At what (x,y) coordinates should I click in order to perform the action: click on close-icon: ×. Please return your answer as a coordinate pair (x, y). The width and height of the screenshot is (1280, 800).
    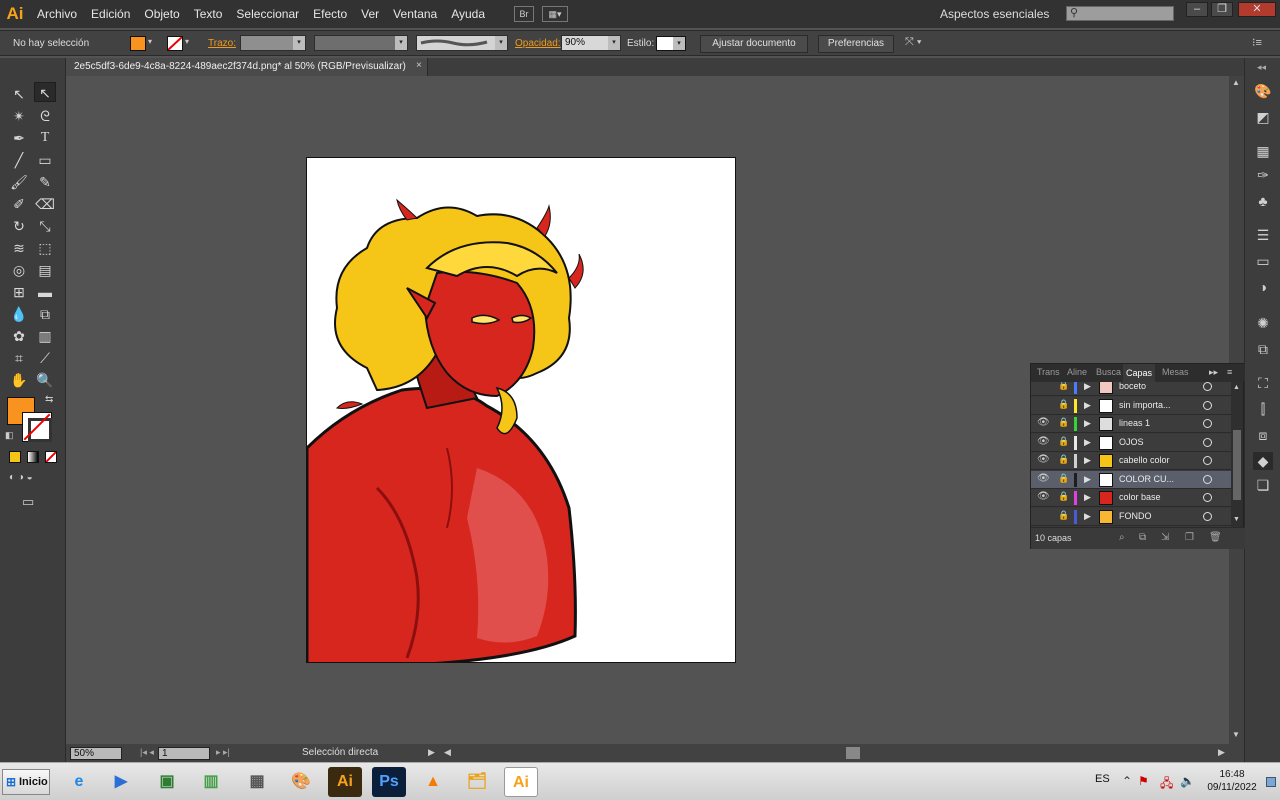
    Looking at the image, I should click on (419, 65).